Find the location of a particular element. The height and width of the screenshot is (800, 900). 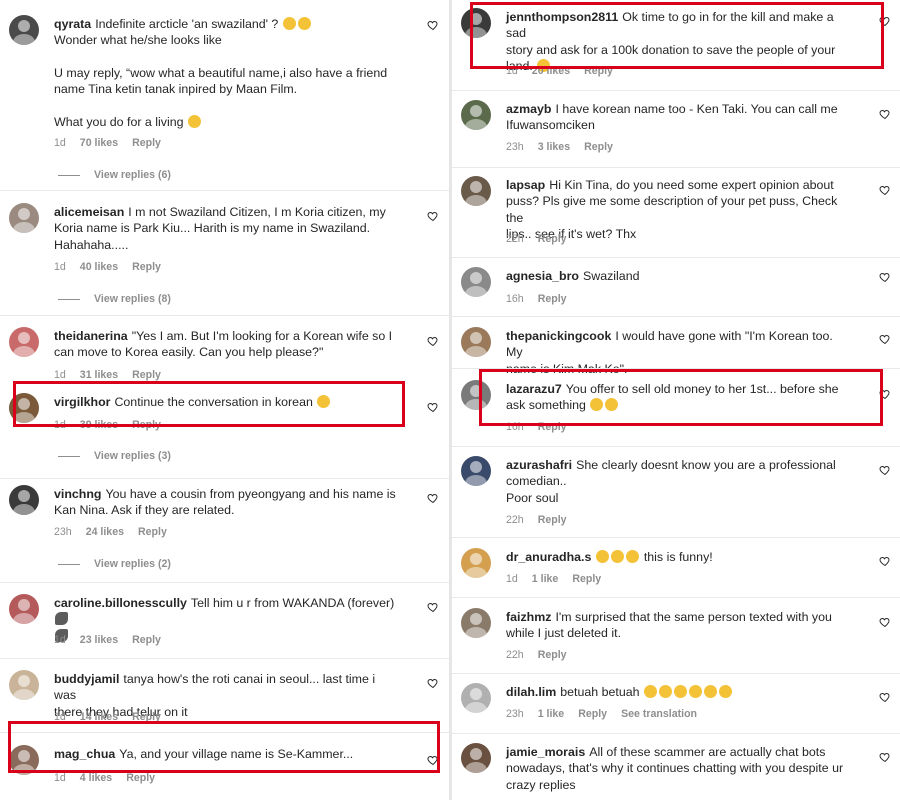

username-link: faizhmz is located at coordinates (528, 617).